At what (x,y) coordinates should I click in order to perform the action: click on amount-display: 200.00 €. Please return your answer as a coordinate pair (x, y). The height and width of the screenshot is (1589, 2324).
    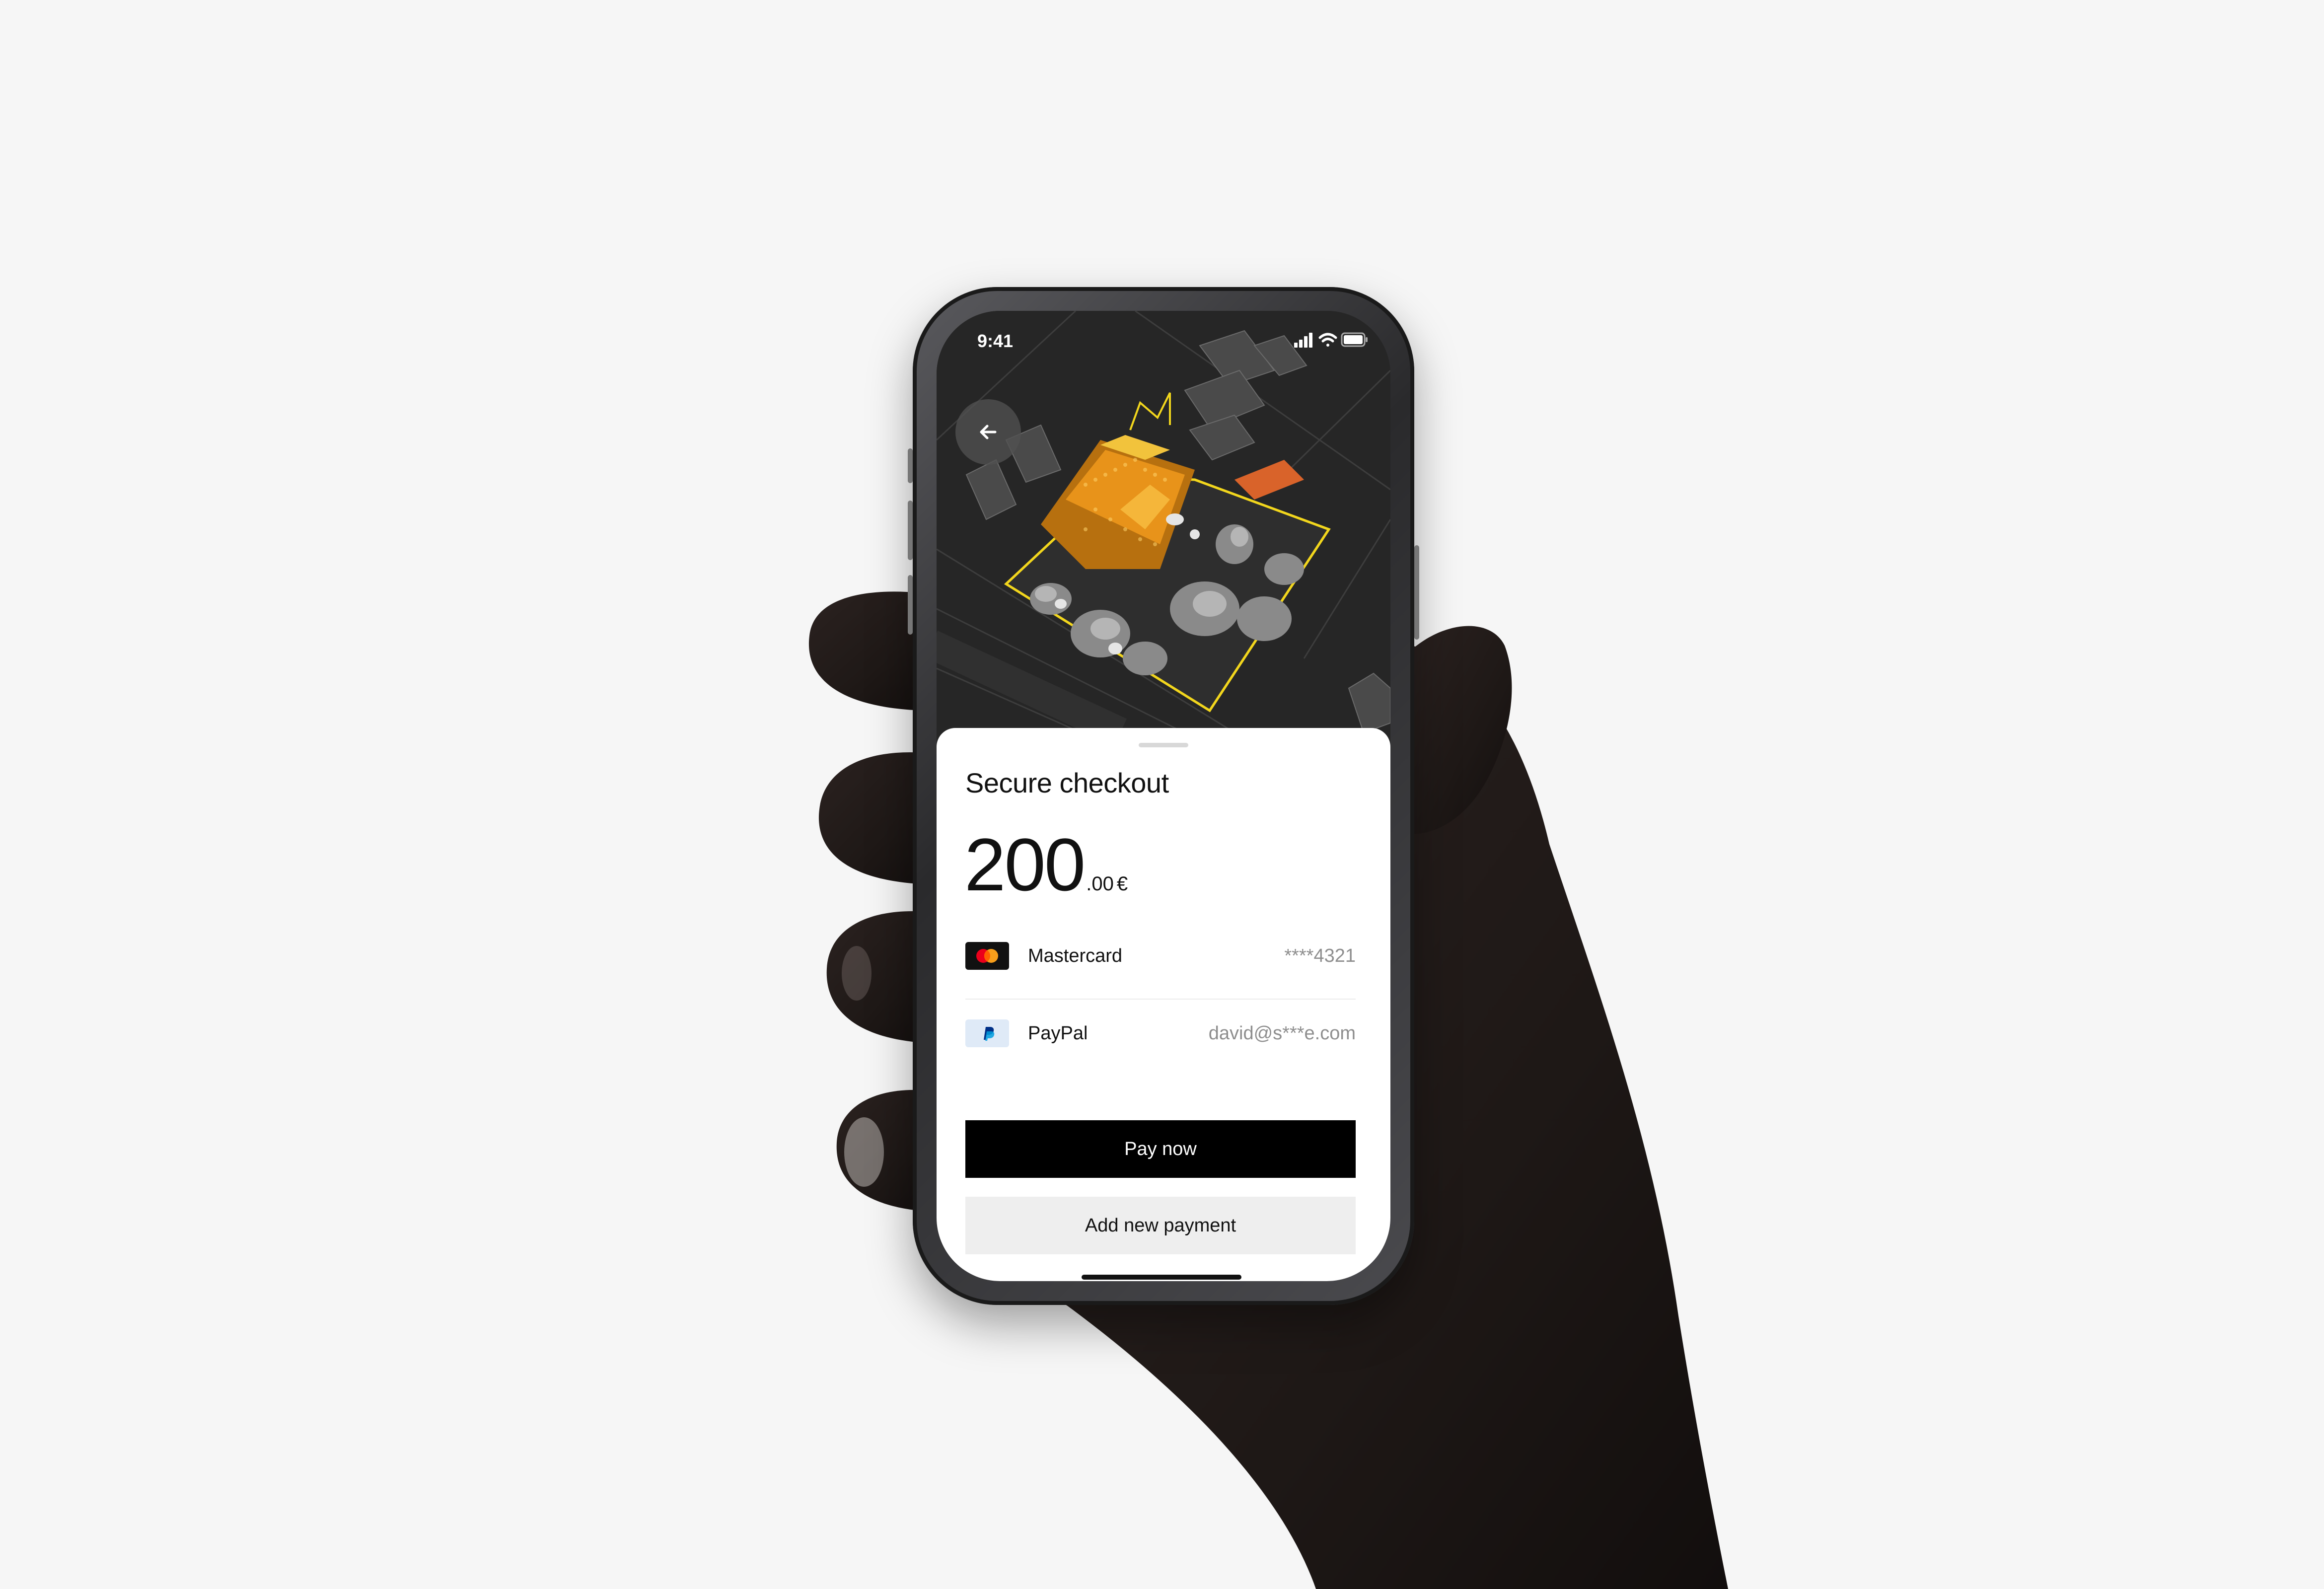
    Looking at the image, I should click on (1046, 864).